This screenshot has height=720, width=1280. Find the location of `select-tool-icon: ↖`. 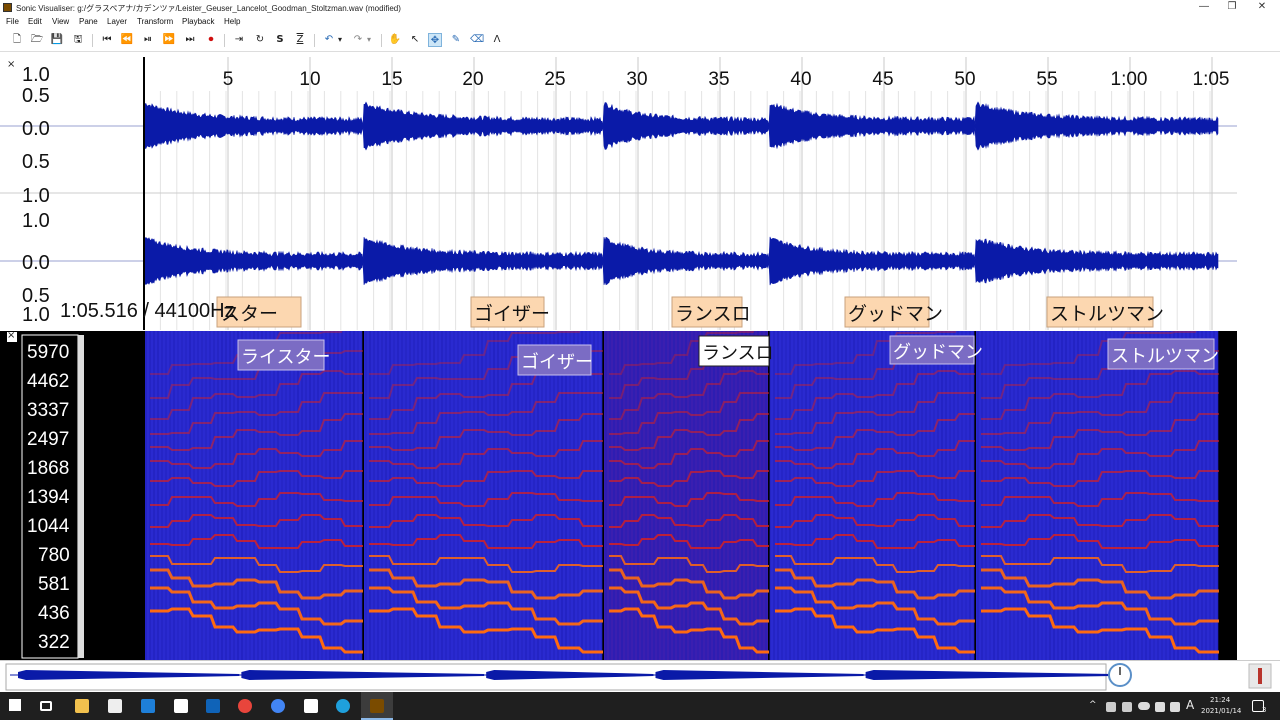

select-tool-icon: ↖ is located at coordinates (415, 40).